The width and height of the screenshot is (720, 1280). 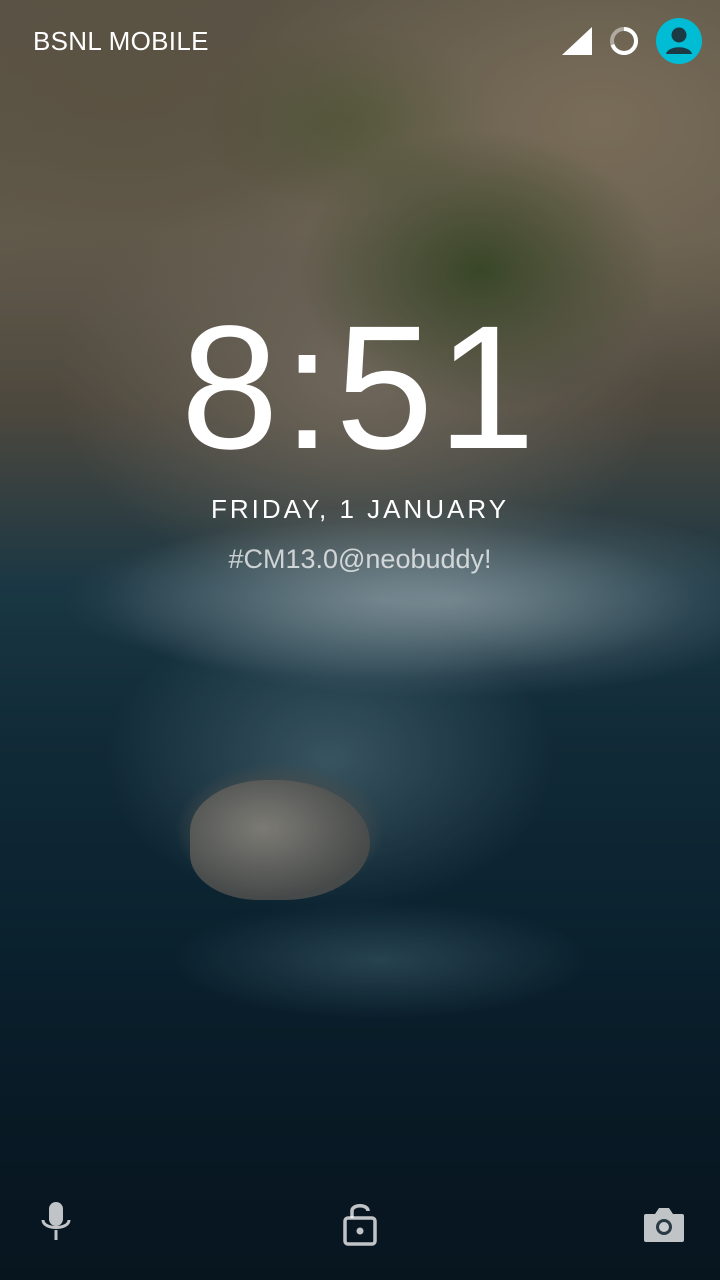 What do you see at coordinates (56, 1223) in the screenshot?
I see `mic-icon` at bounding box center [56, 1223].